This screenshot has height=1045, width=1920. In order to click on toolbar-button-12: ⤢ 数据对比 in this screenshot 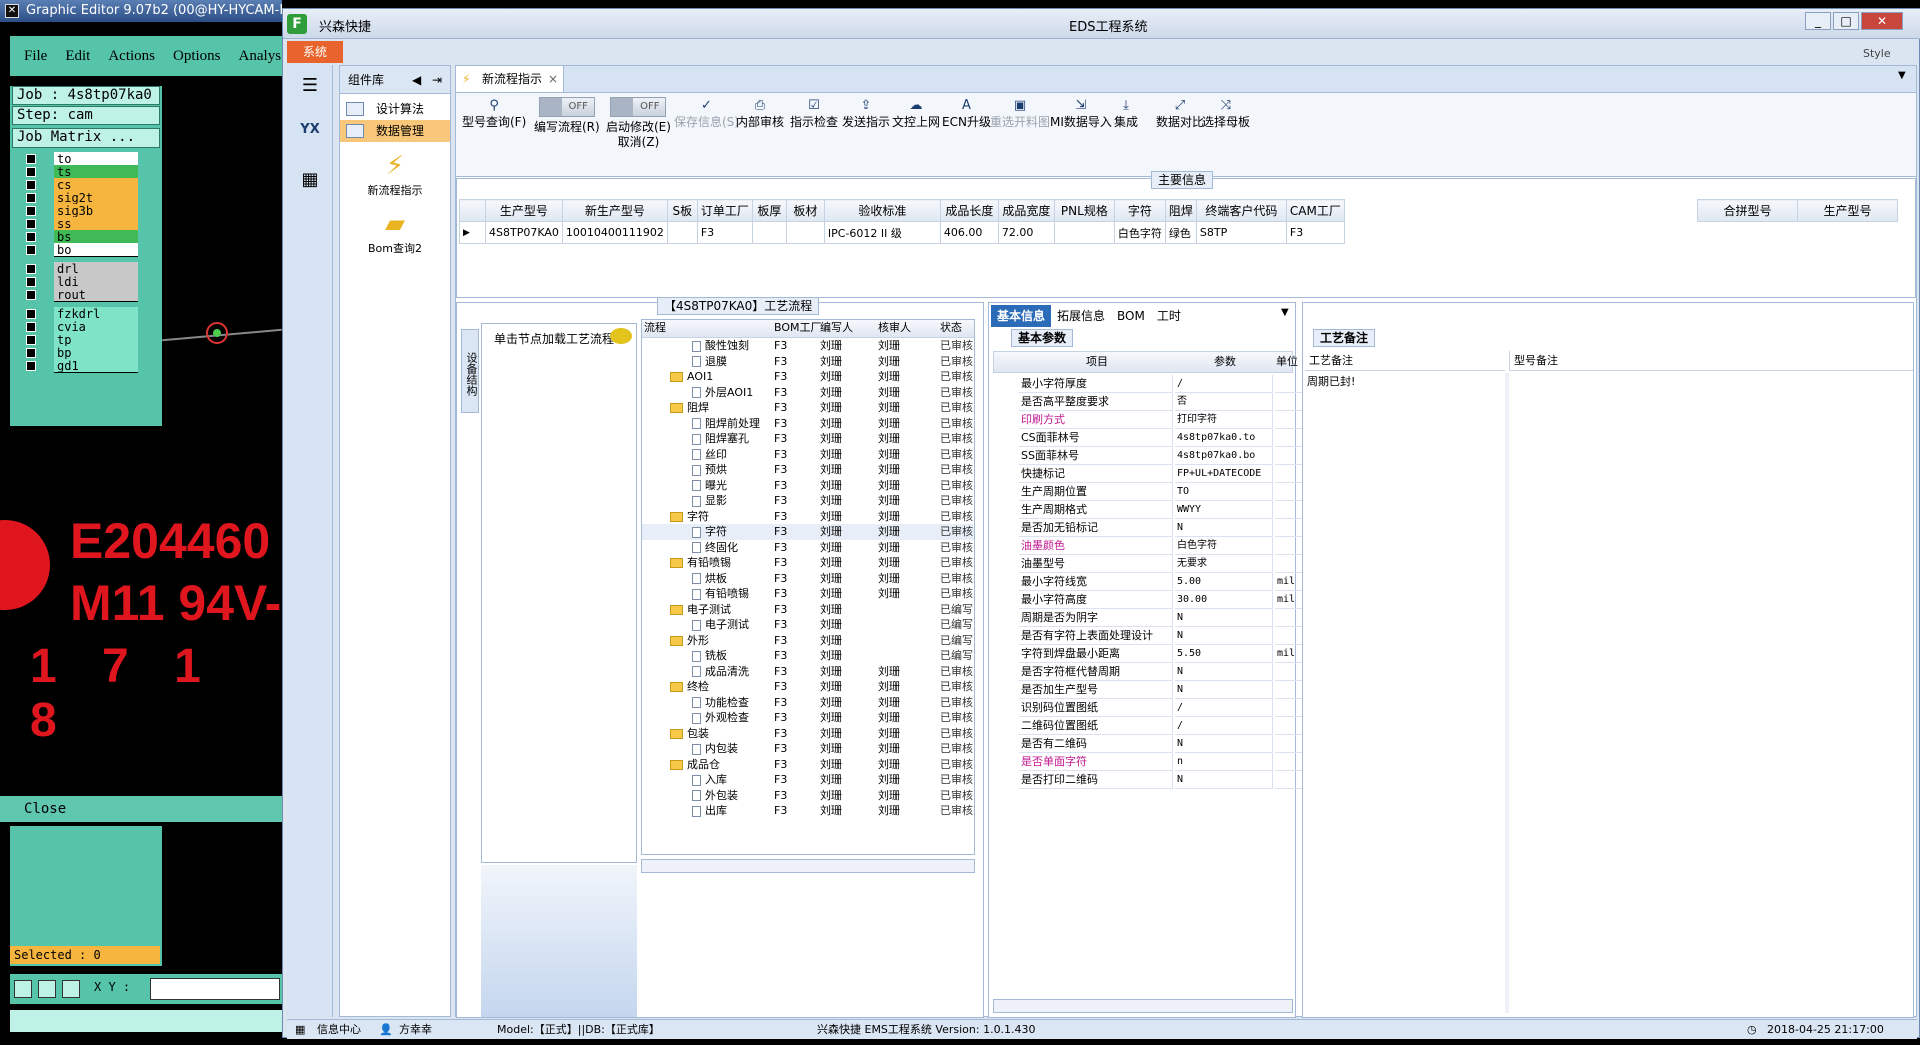, I will do `click(1180, 113)`.